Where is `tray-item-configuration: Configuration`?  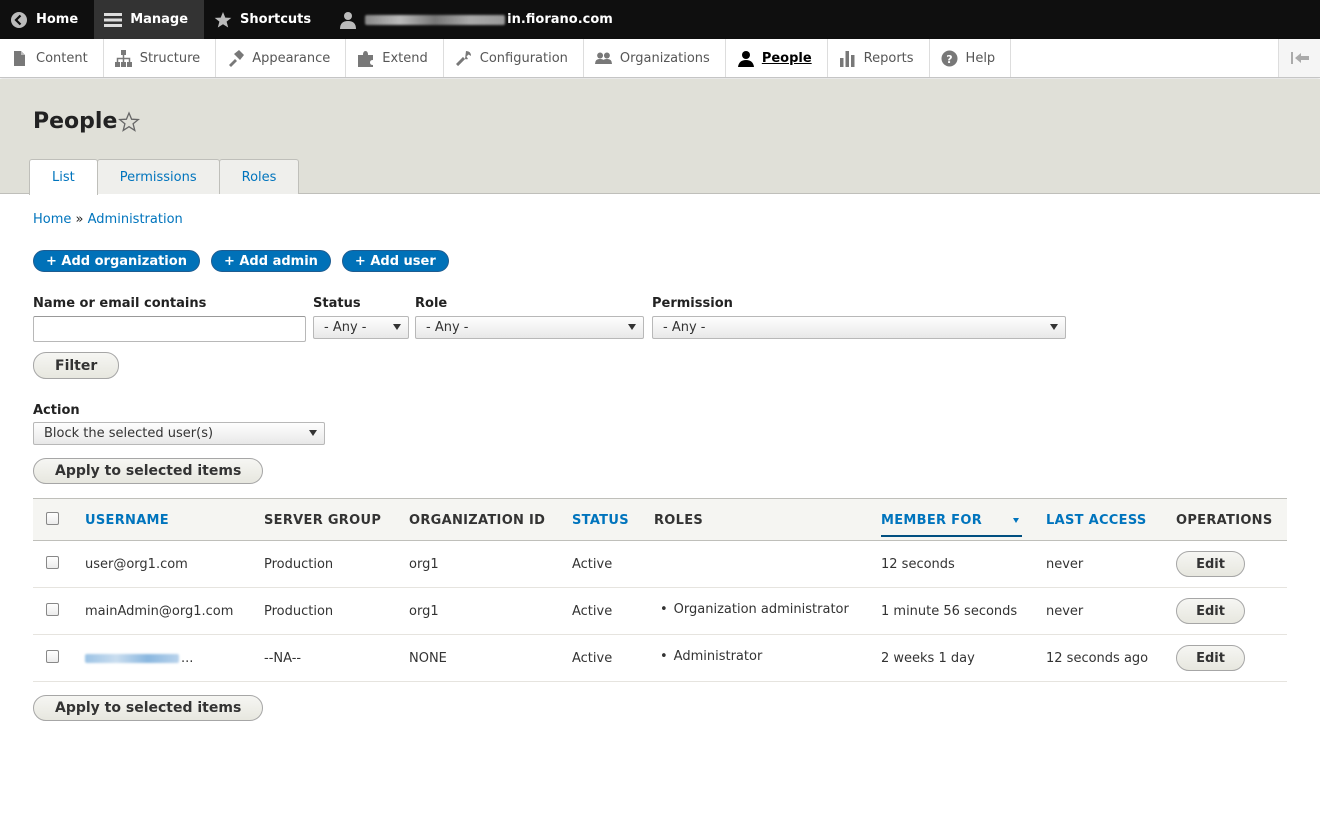 tray-item-configuration: Configuration is located at coordinates (514, 58).